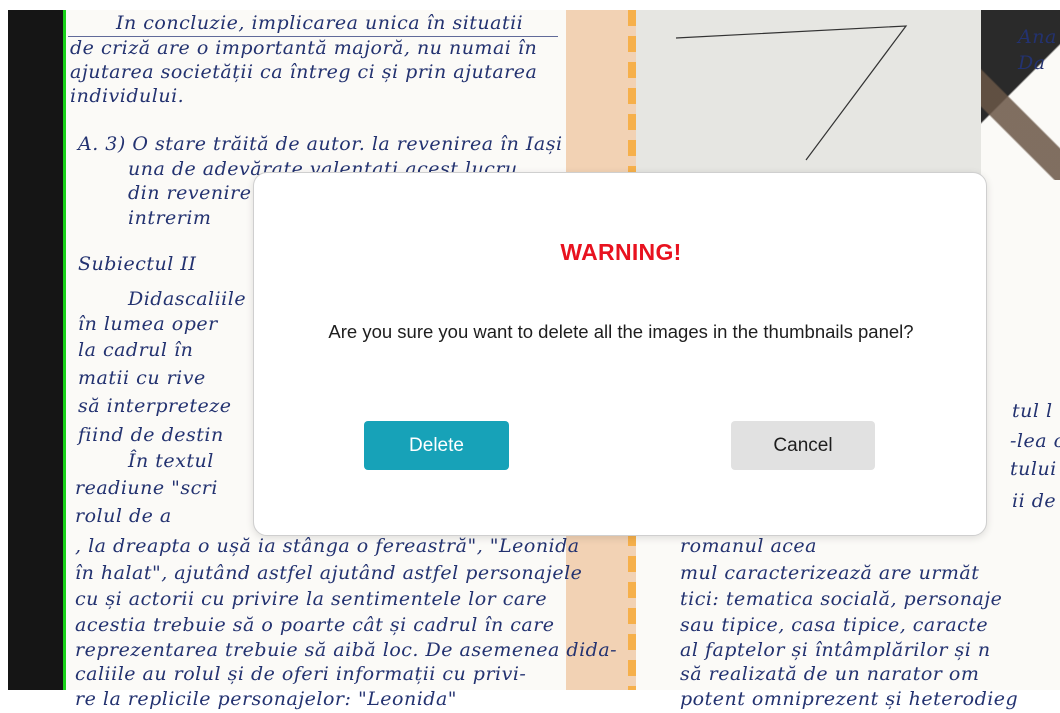  What do you see at coordinates (35, 350) in the screenshot?
I see `scanner-shadow-strip` at bounding box center [35, 350].